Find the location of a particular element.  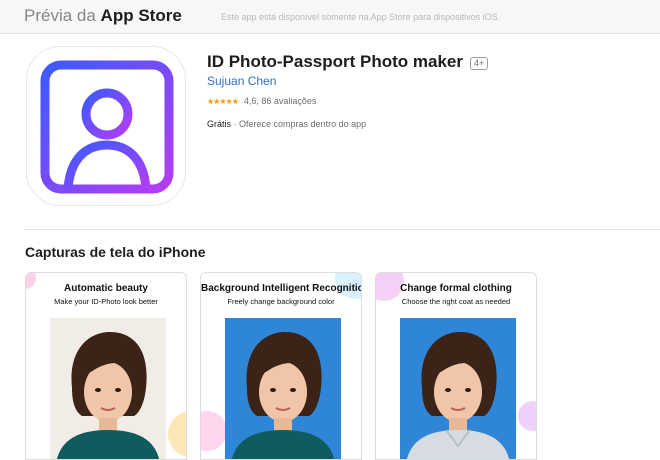

rating-stars-icon: ★★★★★ is located at coordinates (223, 101).